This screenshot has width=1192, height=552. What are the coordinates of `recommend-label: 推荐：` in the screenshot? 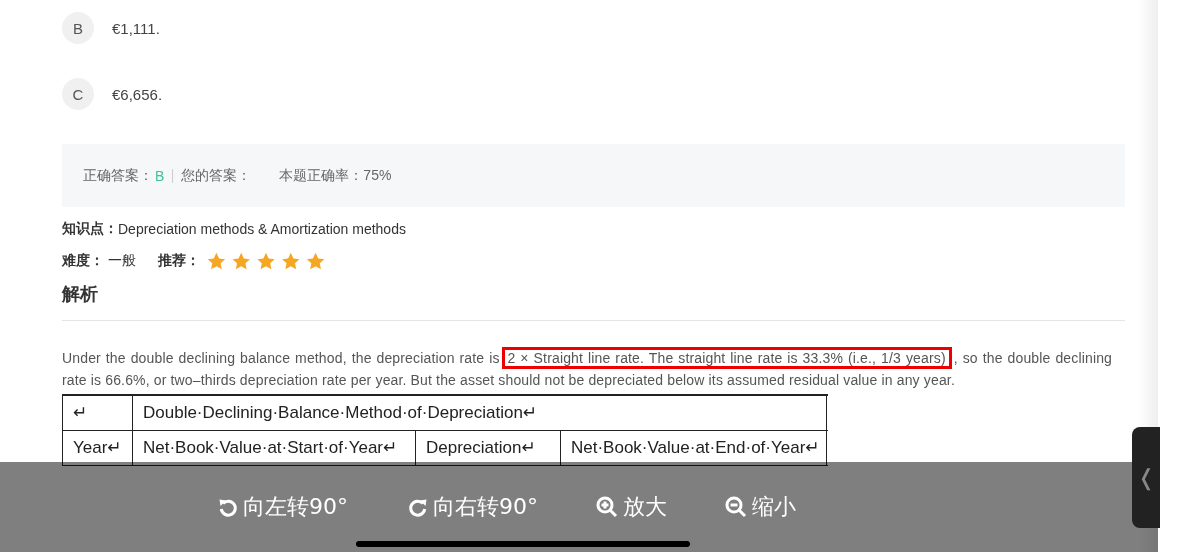 It's located at (179, 261).